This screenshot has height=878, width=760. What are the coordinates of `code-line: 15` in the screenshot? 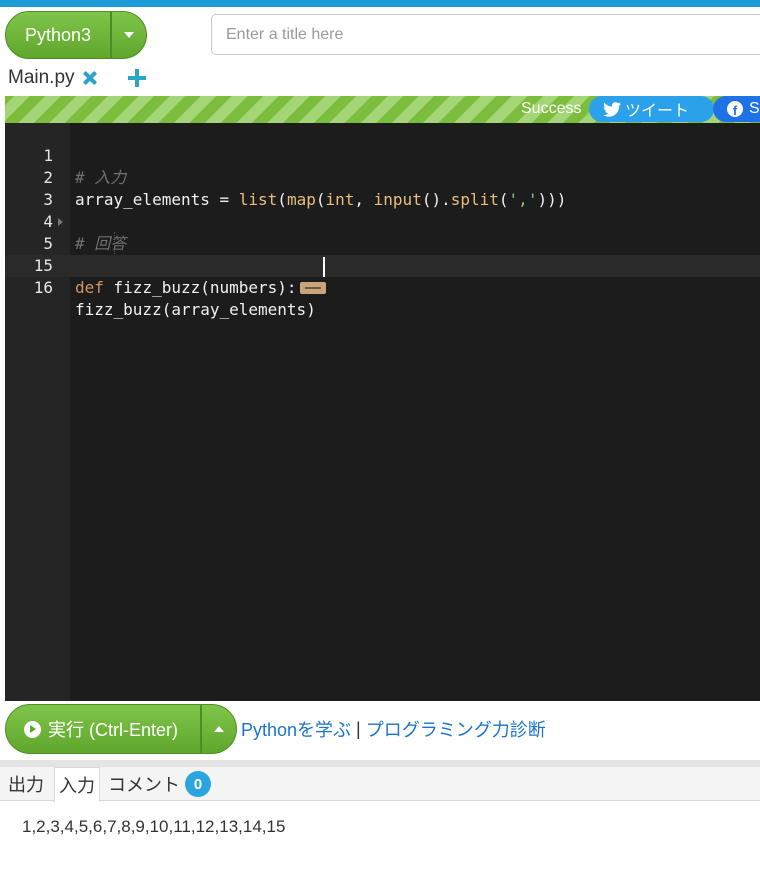 It's located at (382, 254).